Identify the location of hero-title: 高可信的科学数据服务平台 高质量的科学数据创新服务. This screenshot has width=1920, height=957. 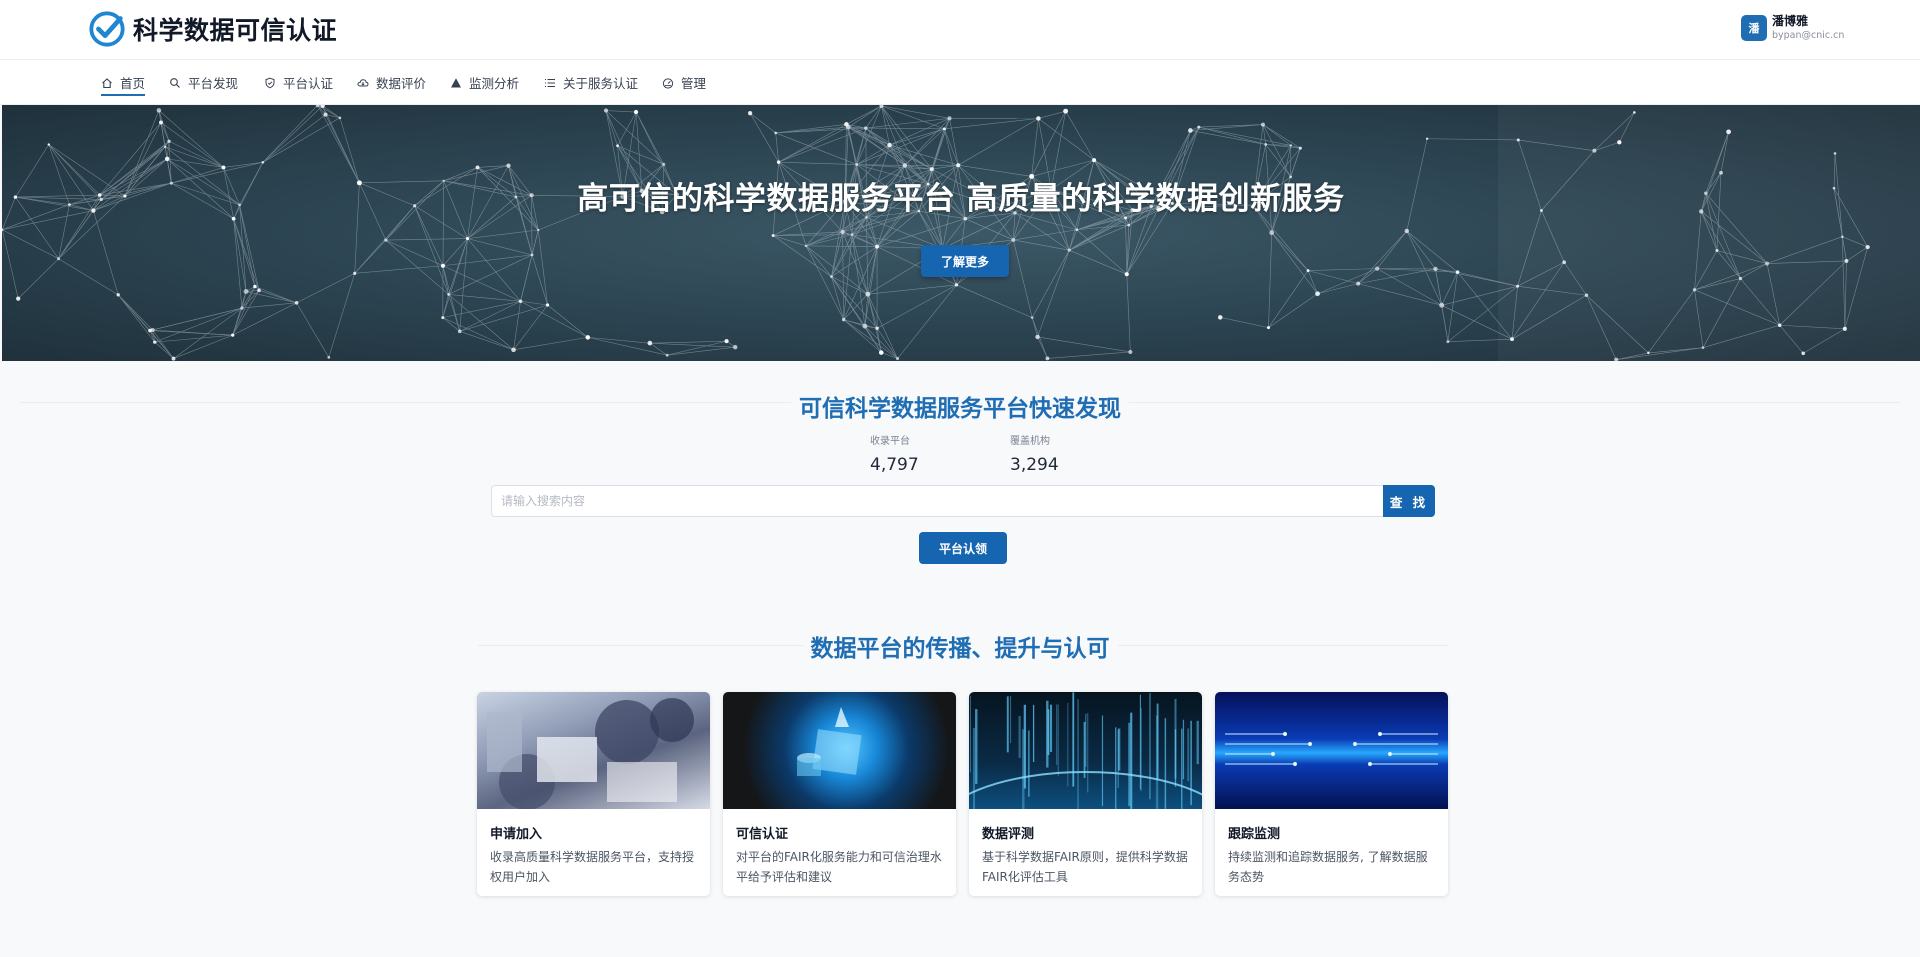
(961, 199).